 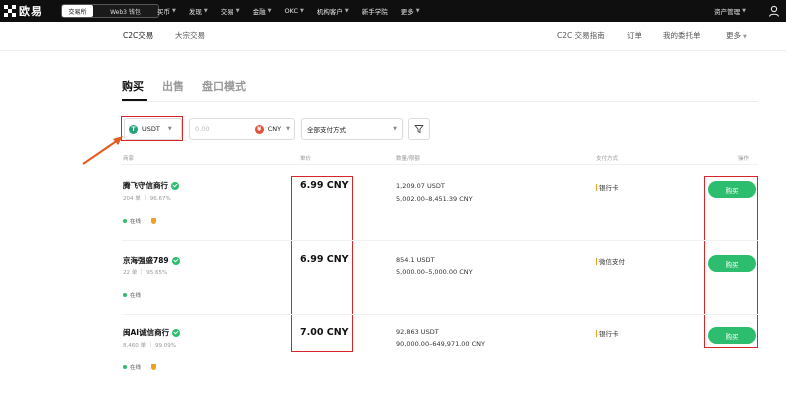 I want to click on menu-item-trade: 交易 ▼, so click(x=230, y=11).